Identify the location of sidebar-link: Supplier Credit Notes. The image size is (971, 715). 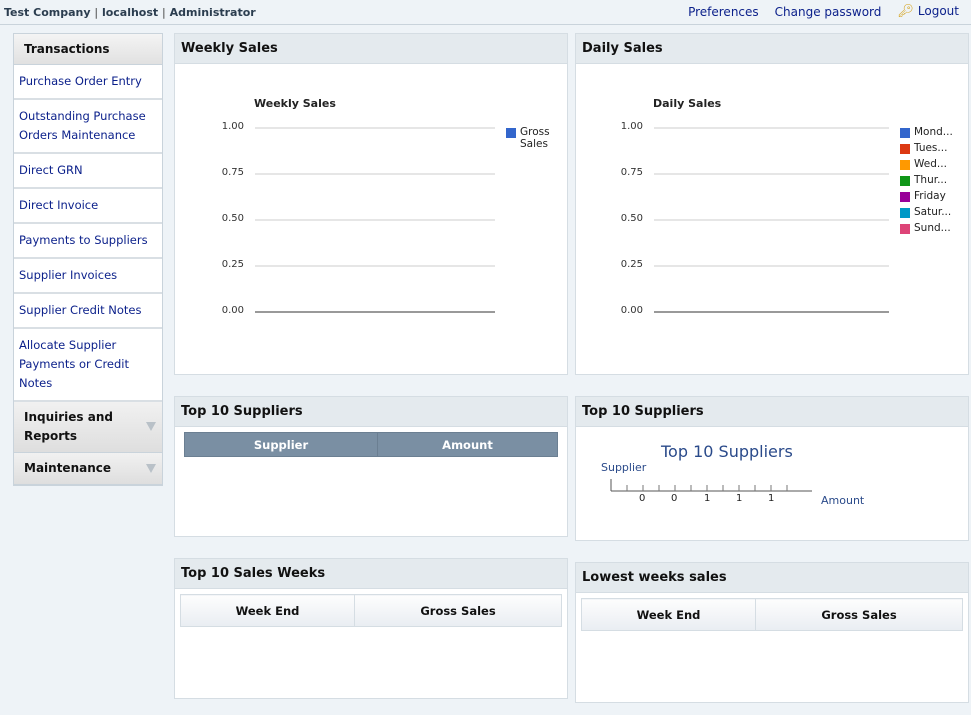
(80, 310).